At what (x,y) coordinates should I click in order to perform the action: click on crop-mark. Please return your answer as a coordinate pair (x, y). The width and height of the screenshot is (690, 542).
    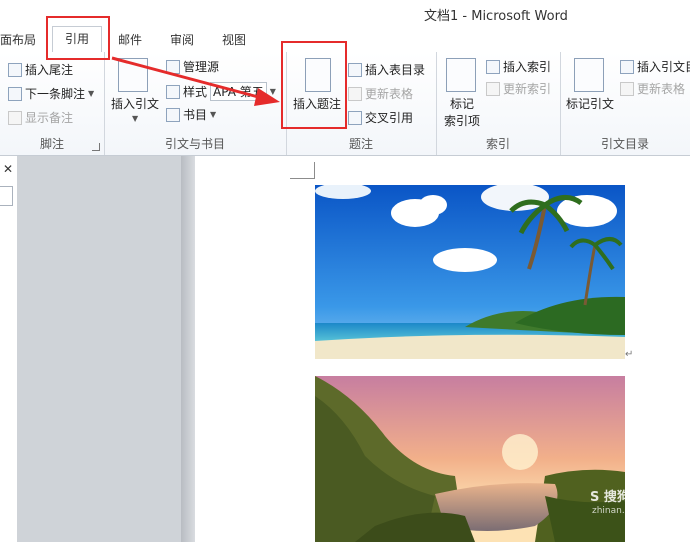
    Looking at the image, I should click on (302, 170).